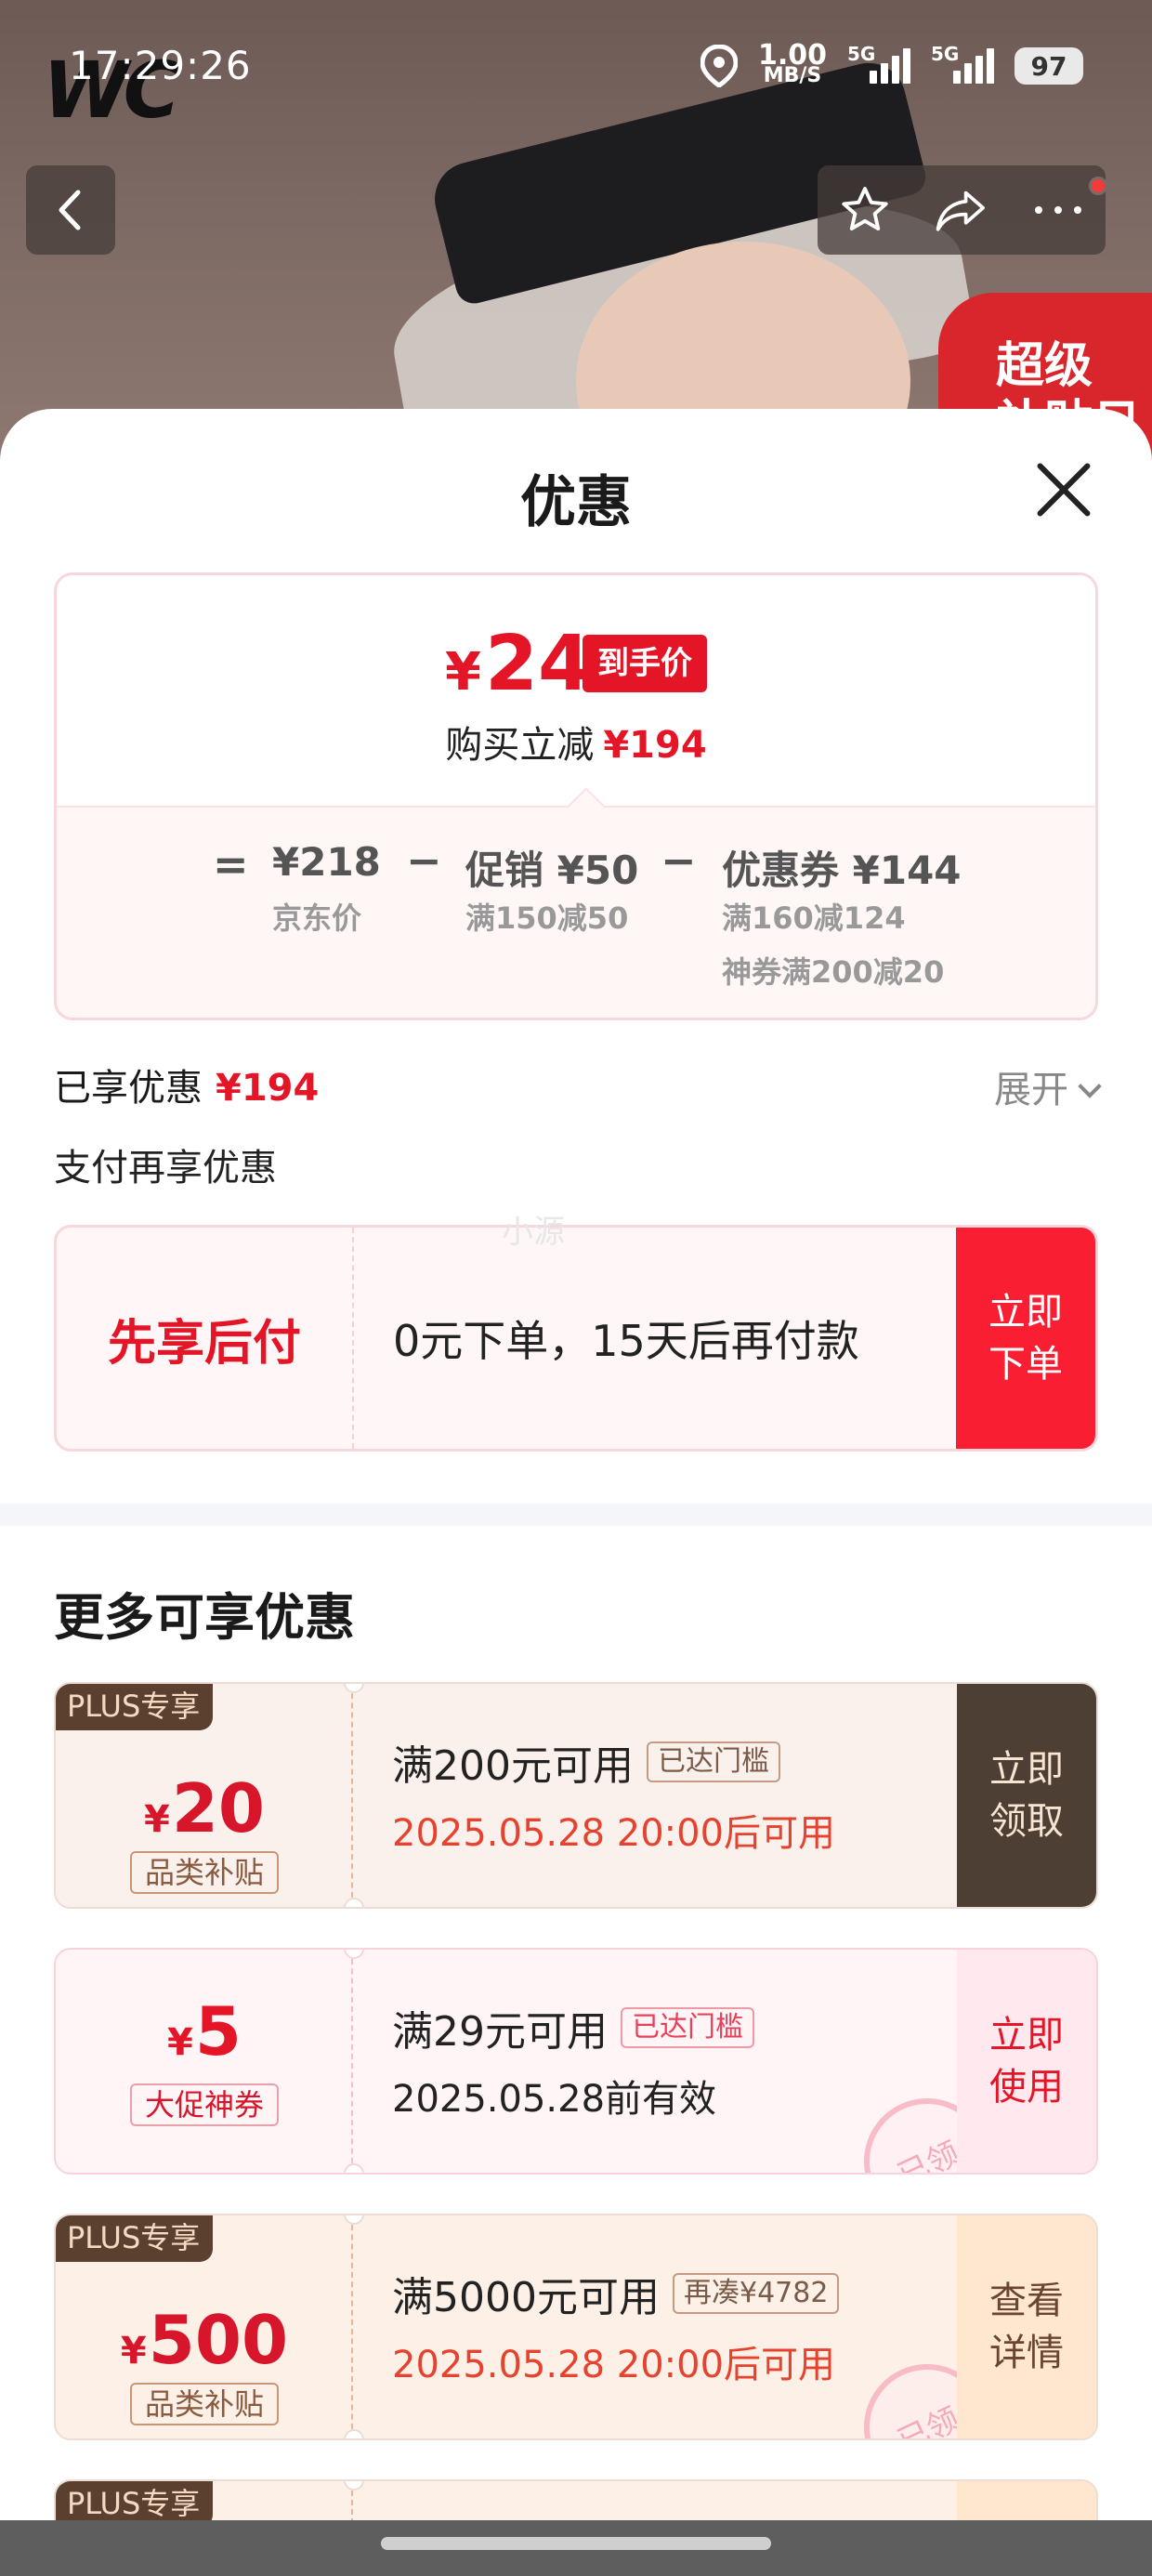 The width and height of the screenshot is (1152, 2576). What do you see at coordinates (533, 1232) in the screenshot?
I see `watermark: 小源` at bounding box center [533, 1232].